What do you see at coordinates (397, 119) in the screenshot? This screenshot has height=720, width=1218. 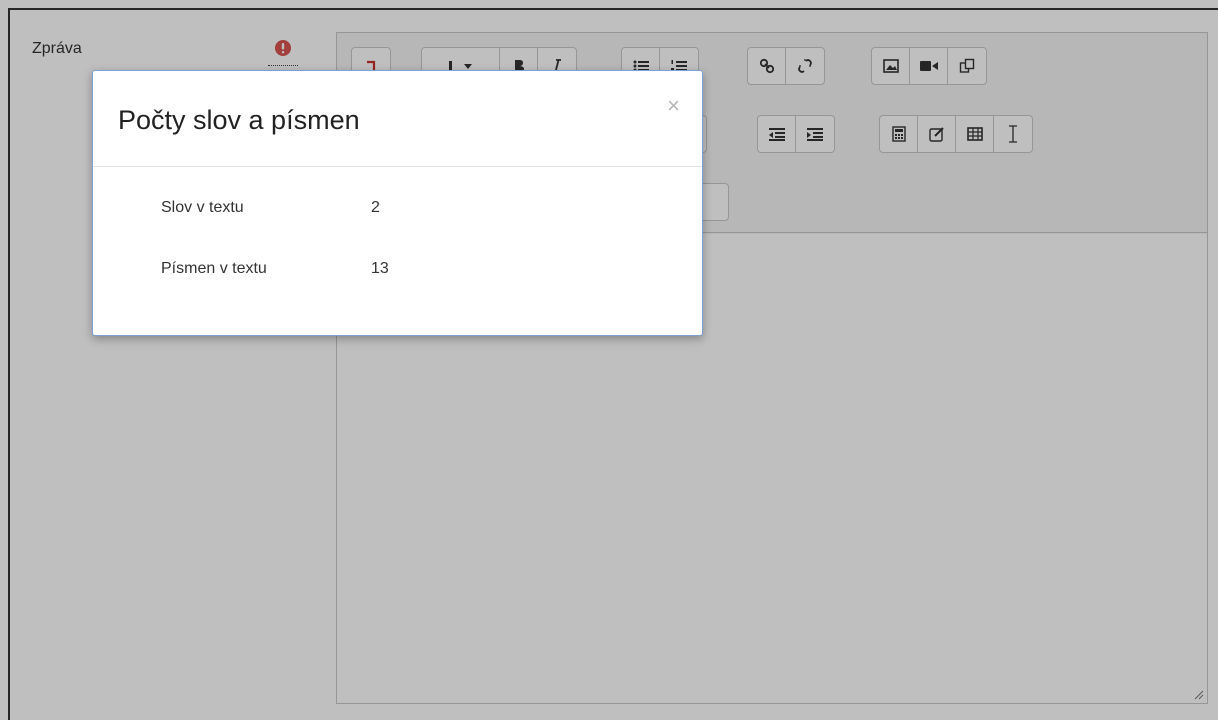 I see `dialog-header: Počty slov a písmen ×` at bounding box center [397, 119].